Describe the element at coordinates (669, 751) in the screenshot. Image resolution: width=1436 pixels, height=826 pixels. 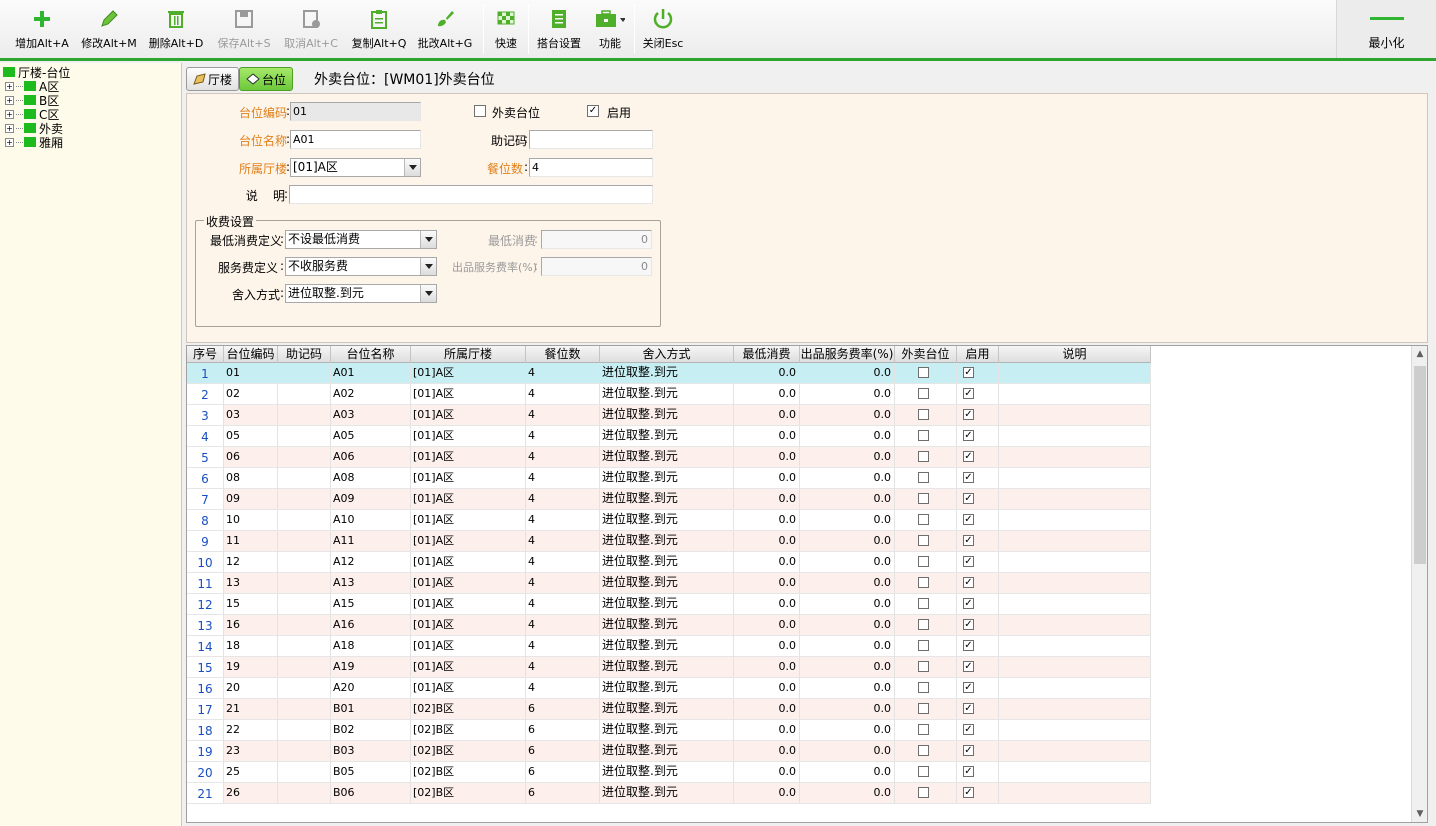
I see `table-row: 19 23 B03 [02]B区 6 进位取整.到元 0.0 0.0 ✓` at that location.